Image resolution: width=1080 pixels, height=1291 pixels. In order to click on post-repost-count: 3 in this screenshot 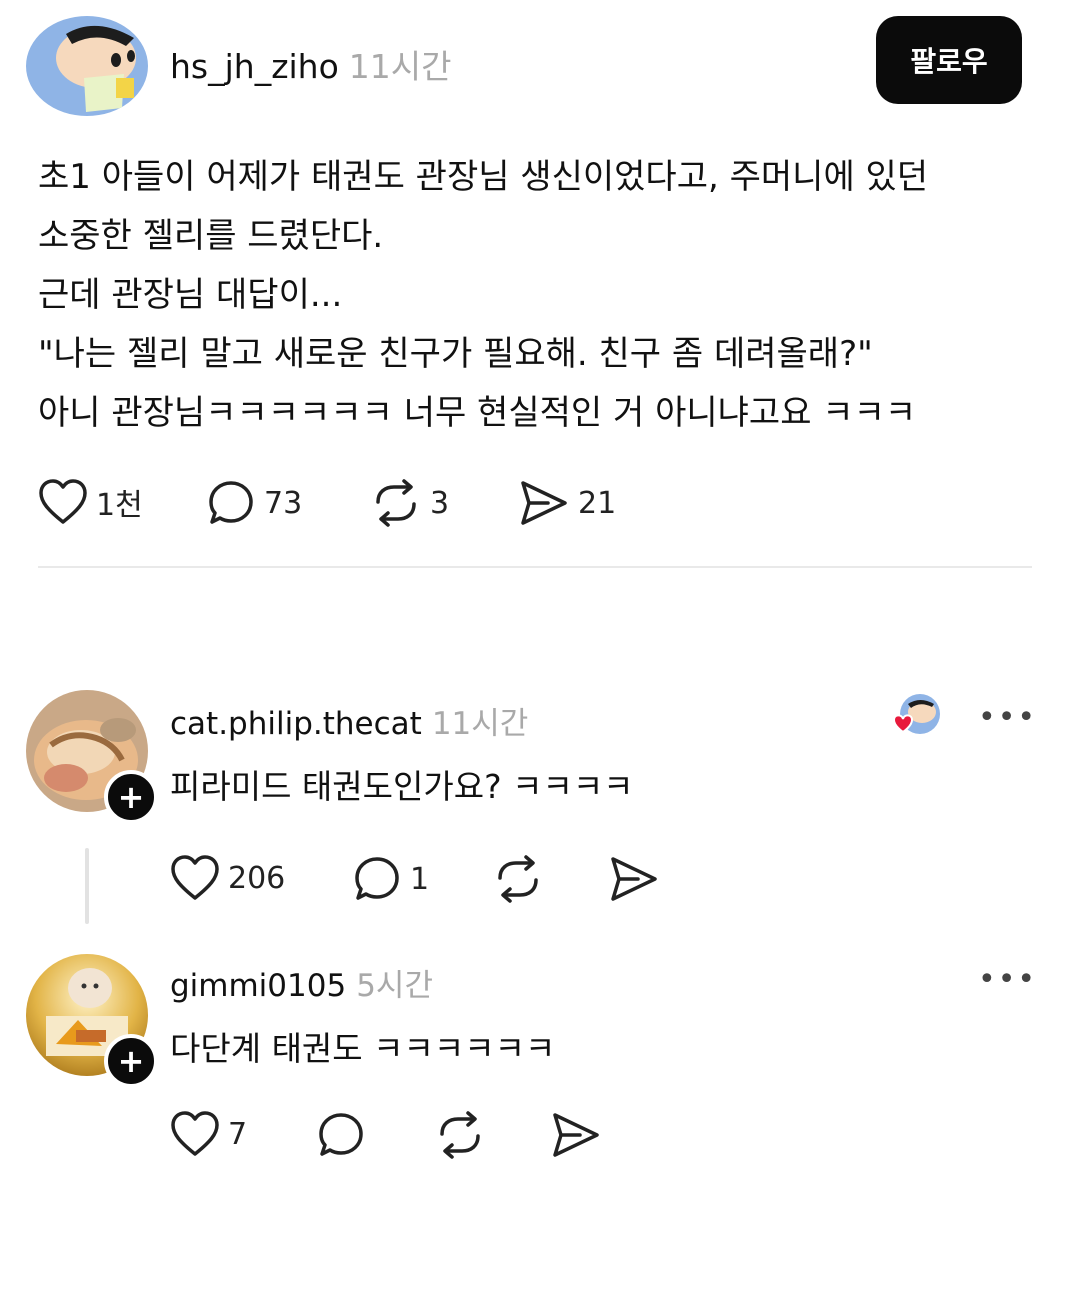, I will do `click(440, 503)`.